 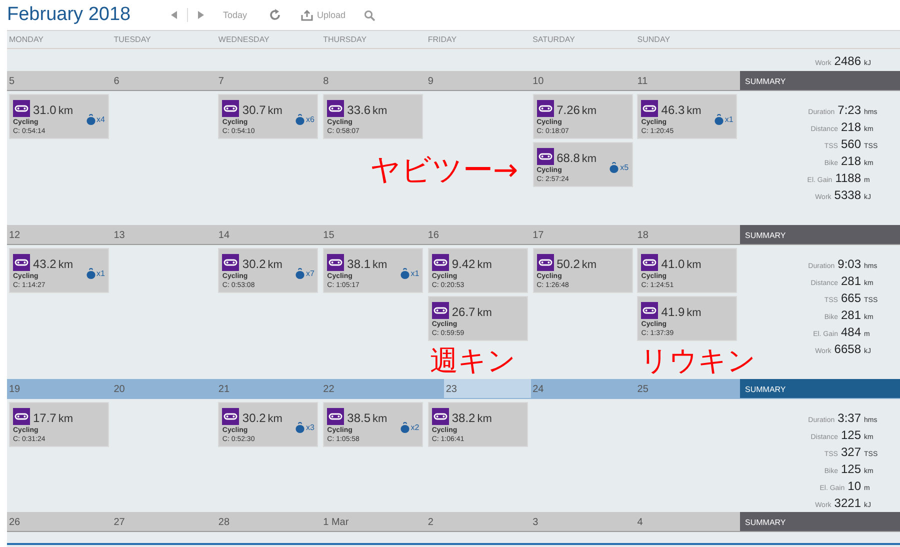 What do you see at coordinates (847, 503) in the screenshot?
I see `summary-value: 3221` at bounding box center [847, 503].